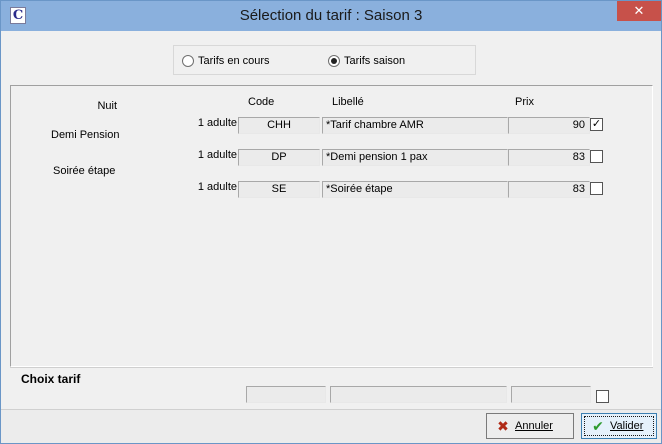 The height and width of the screenshot is (444, 662). Describe the element at coordinates (279, 189) in the screenshot. I see `row-code-field: SE` at that location.